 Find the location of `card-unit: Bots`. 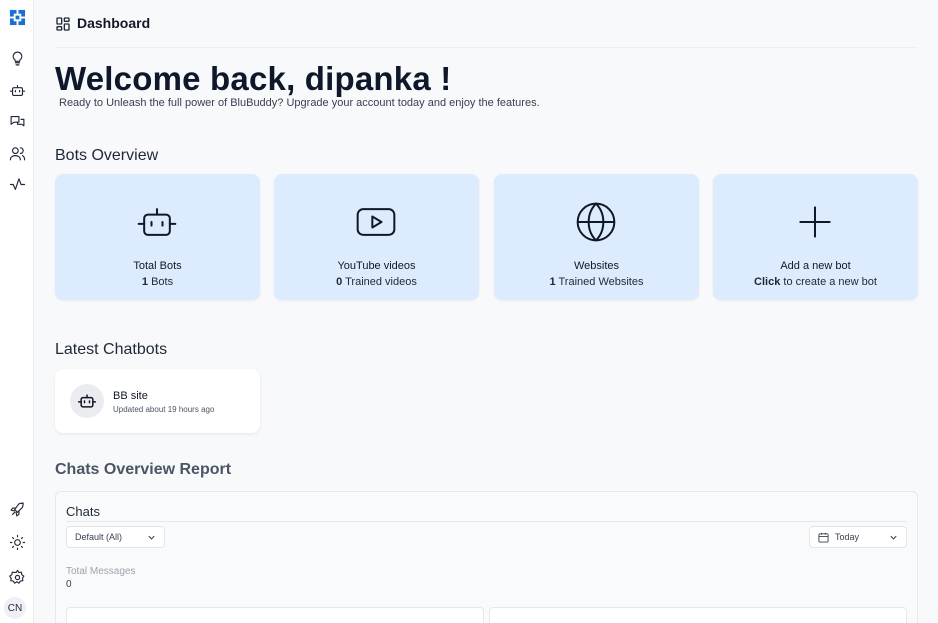

card-unit: Bots is located at coordinates (162, 282).